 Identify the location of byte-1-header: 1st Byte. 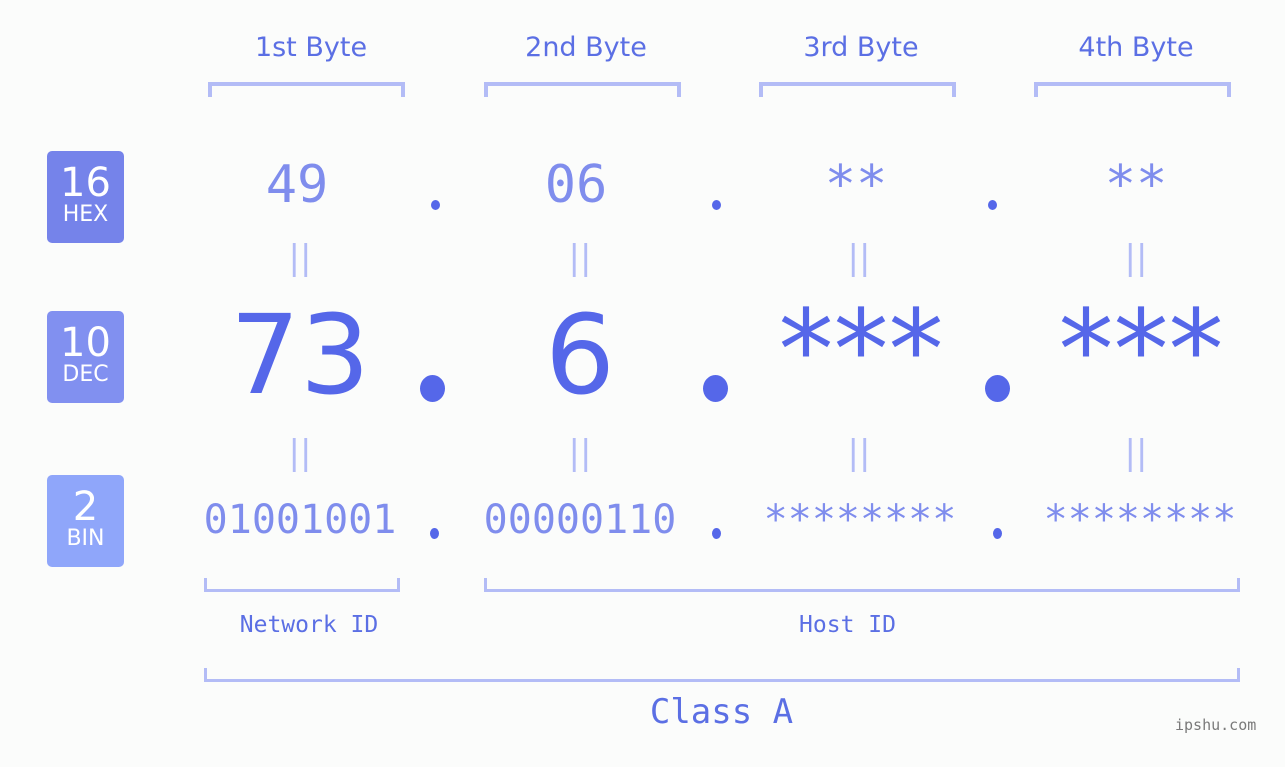
(311, 47).